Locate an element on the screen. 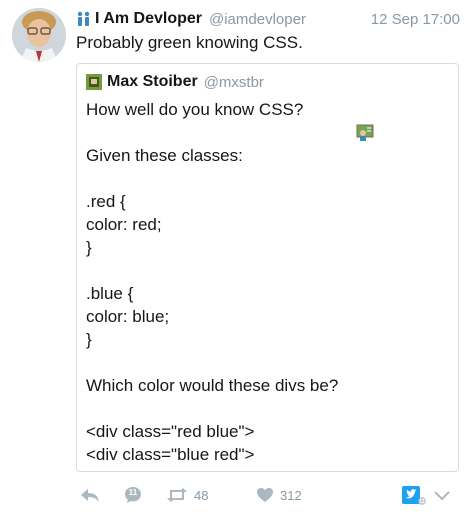 This screenshot has height=515, width=474. quoted-user-handle: @mxstbr is located at coordinates (234, 82).